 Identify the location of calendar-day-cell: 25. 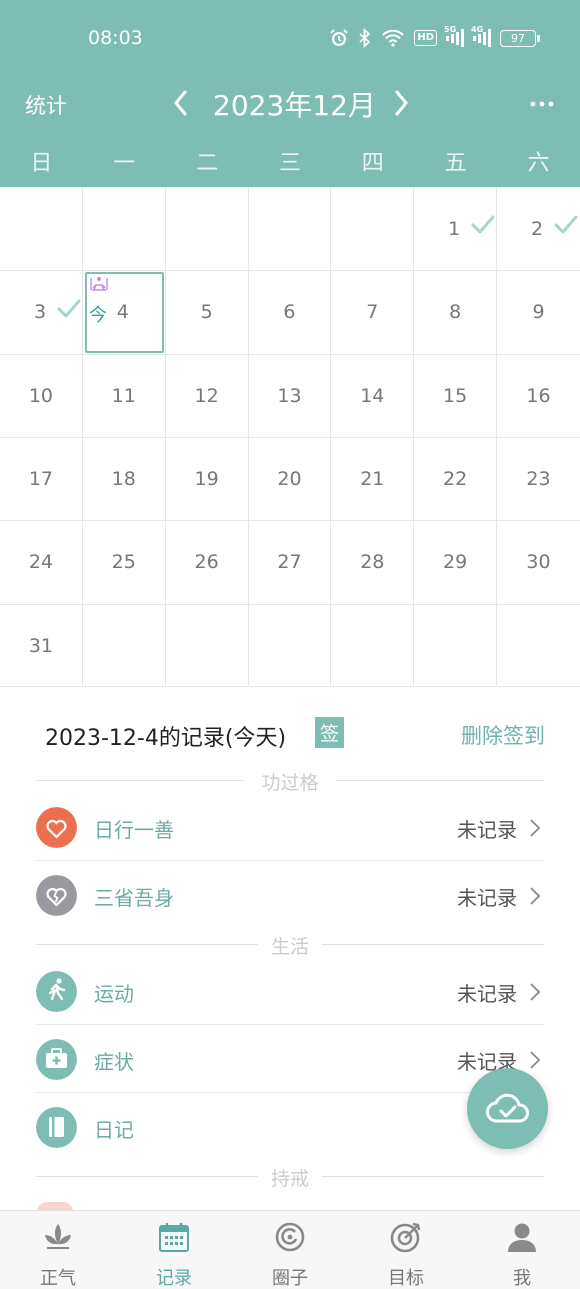
(124, 562).